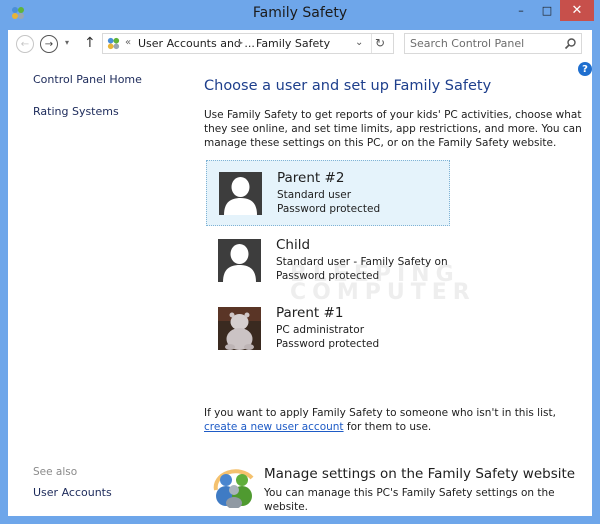 Image resolution: width=600 pixels, height=524 pixels. I want to click on maximize-button: □, so click(547, 10).